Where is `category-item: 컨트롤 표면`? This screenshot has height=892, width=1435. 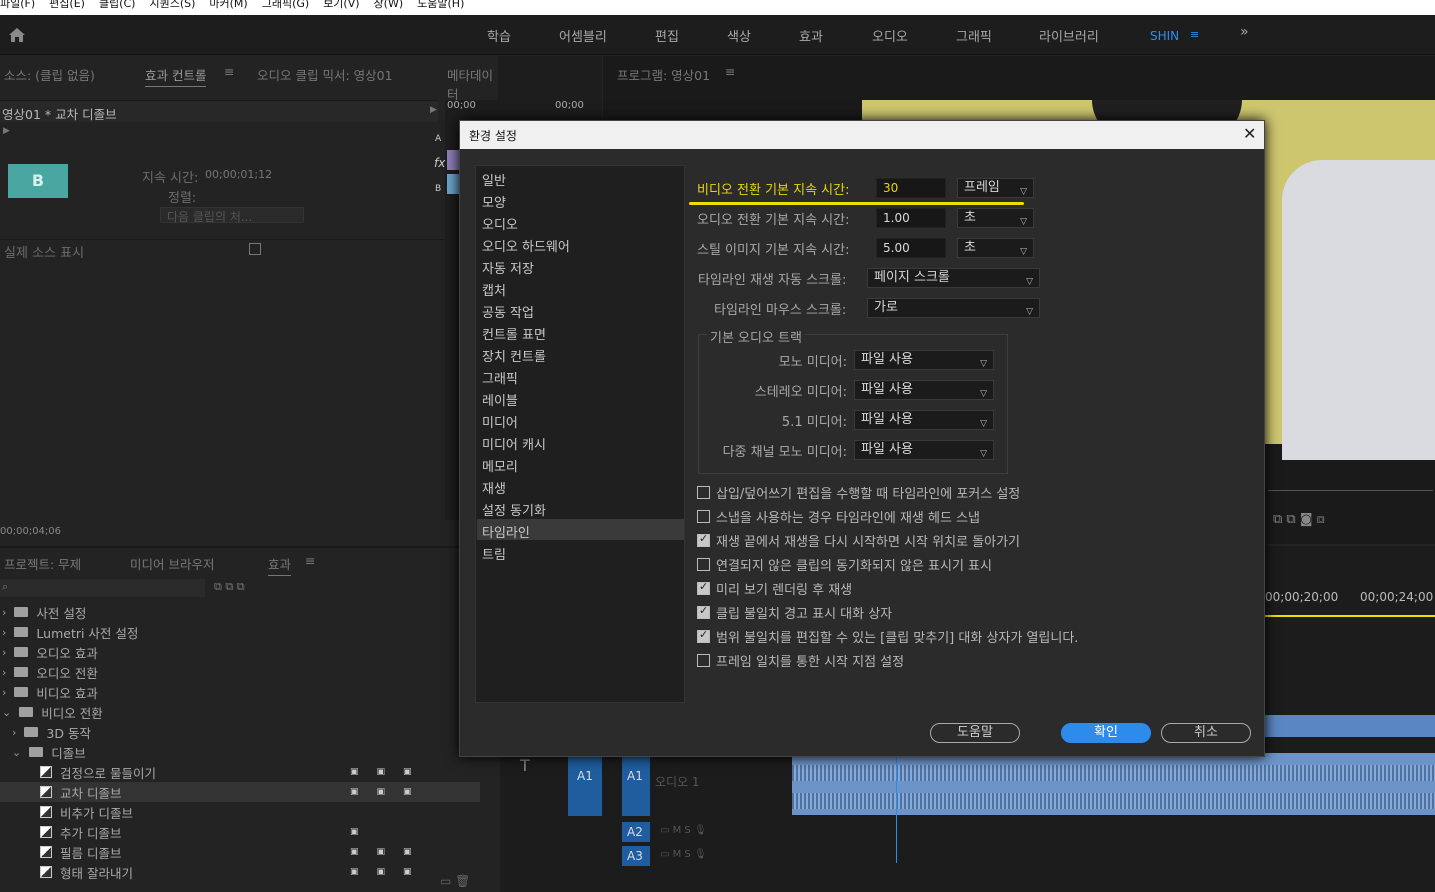
category-item: 컨트롤 표면 is located at coordinates (514, 333).